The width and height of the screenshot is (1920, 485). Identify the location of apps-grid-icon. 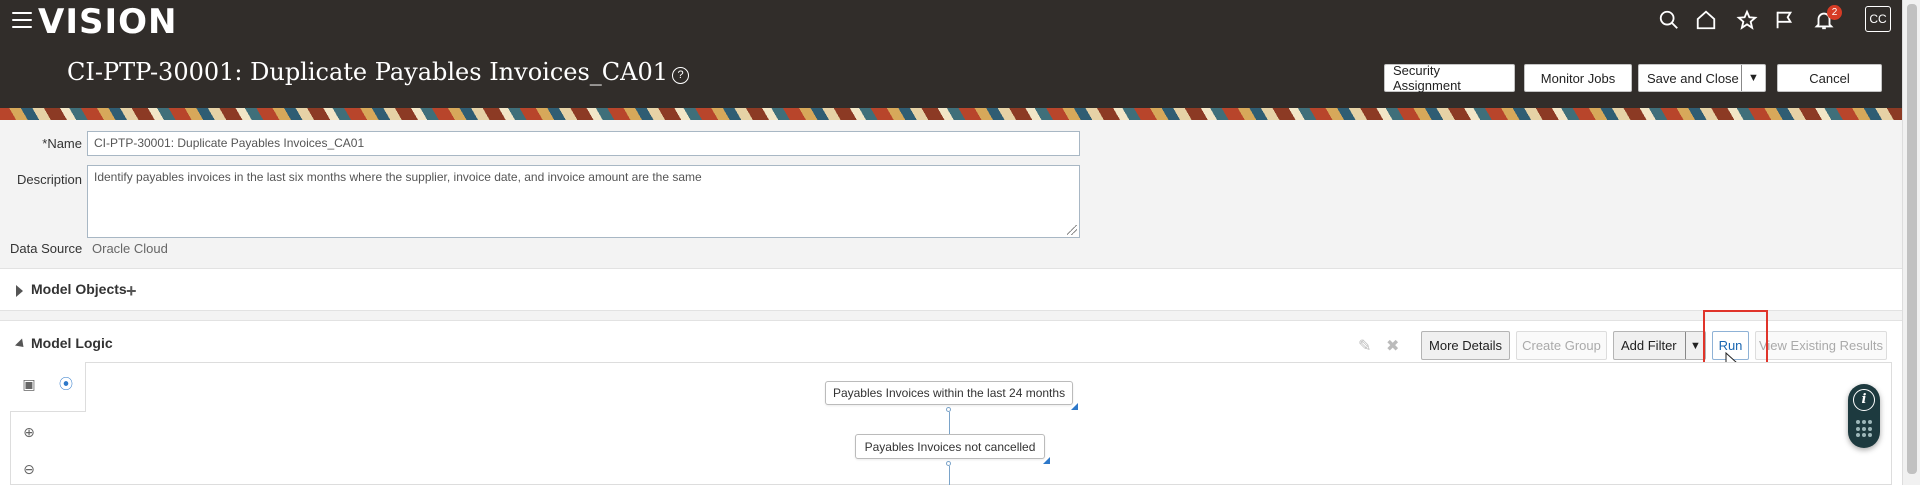
(1864, 429).